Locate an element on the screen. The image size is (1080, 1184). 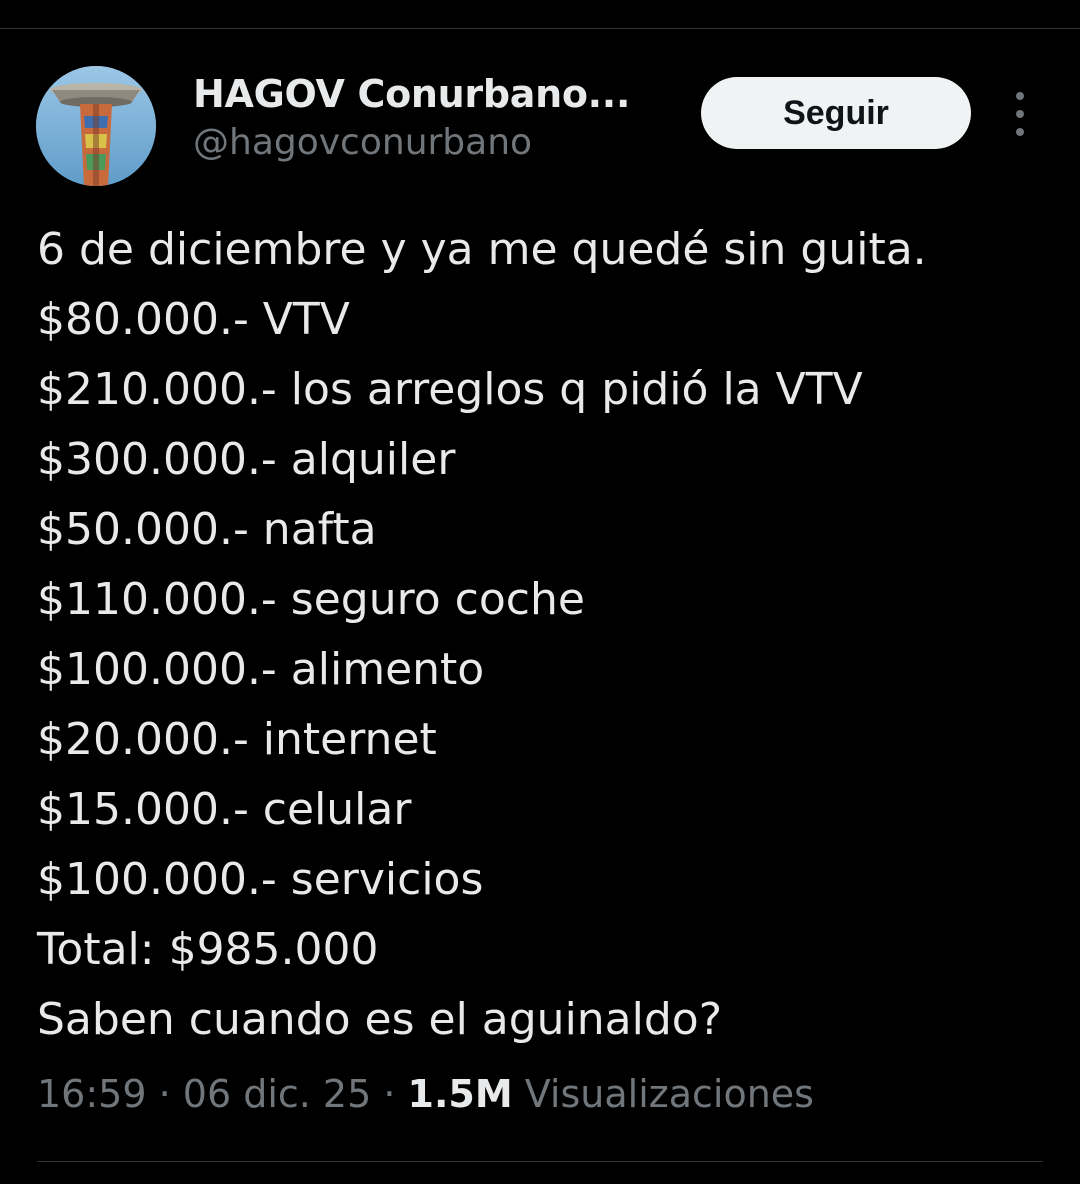
avatar is located at coordinates (96, 126).